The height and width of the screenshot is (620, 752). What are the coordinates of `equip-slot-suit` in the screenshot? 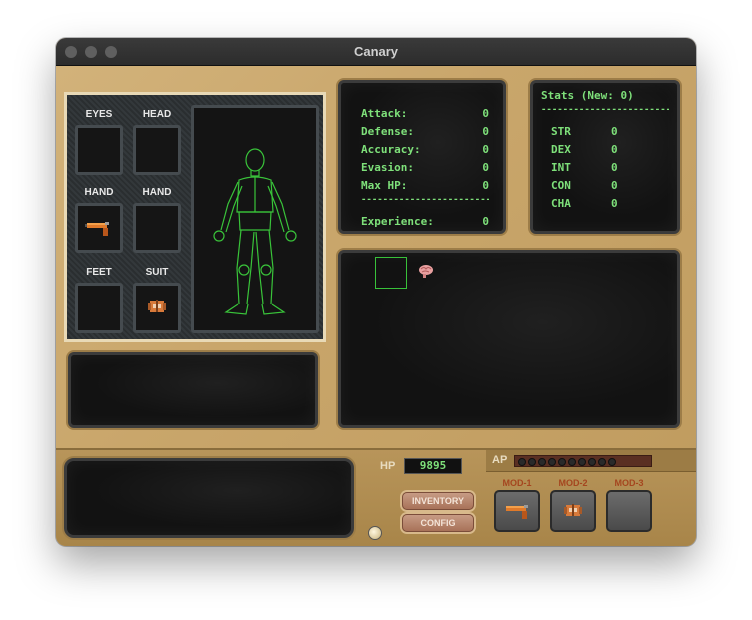 It's located at (157, 308).